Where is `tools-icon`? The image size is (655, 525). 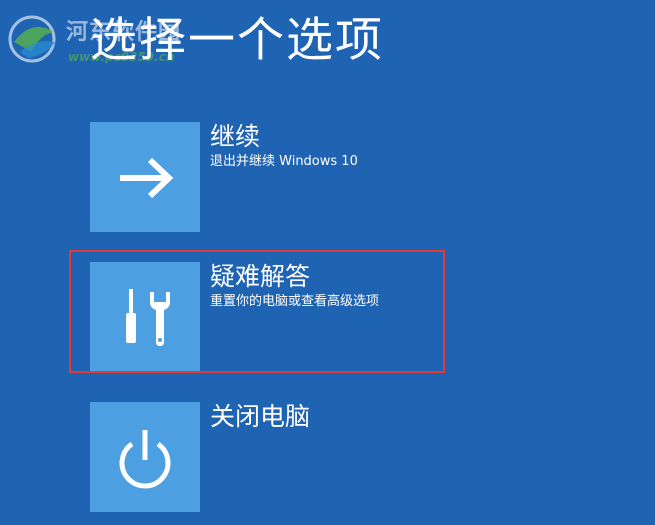
tools-icon is located at coordinates (148, 317).